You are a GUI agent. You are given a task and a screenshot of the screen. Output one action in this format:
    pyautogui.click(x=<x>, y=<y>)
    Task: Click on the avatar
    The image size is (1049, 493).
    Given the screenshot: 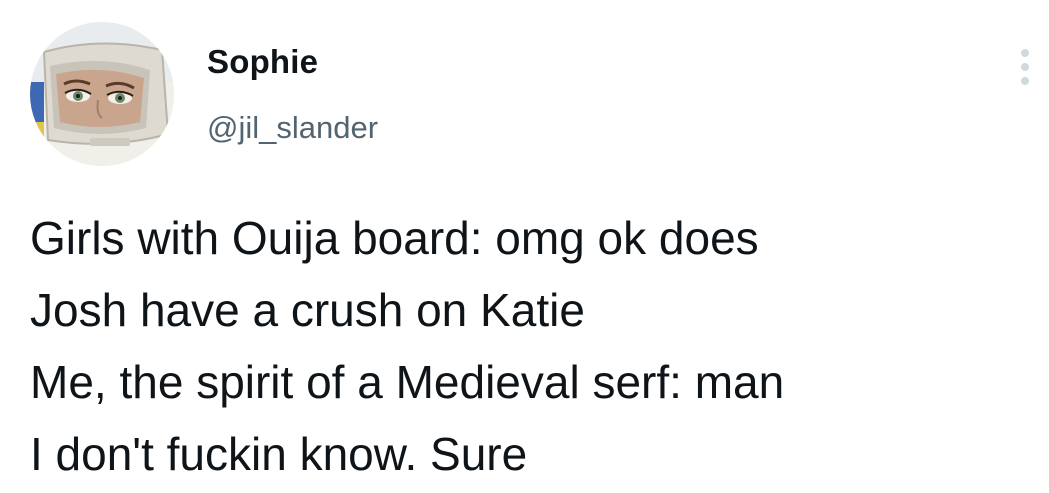 What is the action you would take?
    pyautogui.click(x=102, y=94)
    